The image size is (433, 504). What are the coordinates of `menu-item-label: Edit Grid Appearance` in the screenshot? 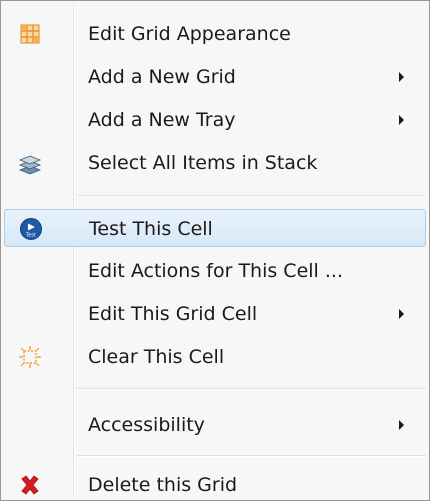 It's located at (189, 34).